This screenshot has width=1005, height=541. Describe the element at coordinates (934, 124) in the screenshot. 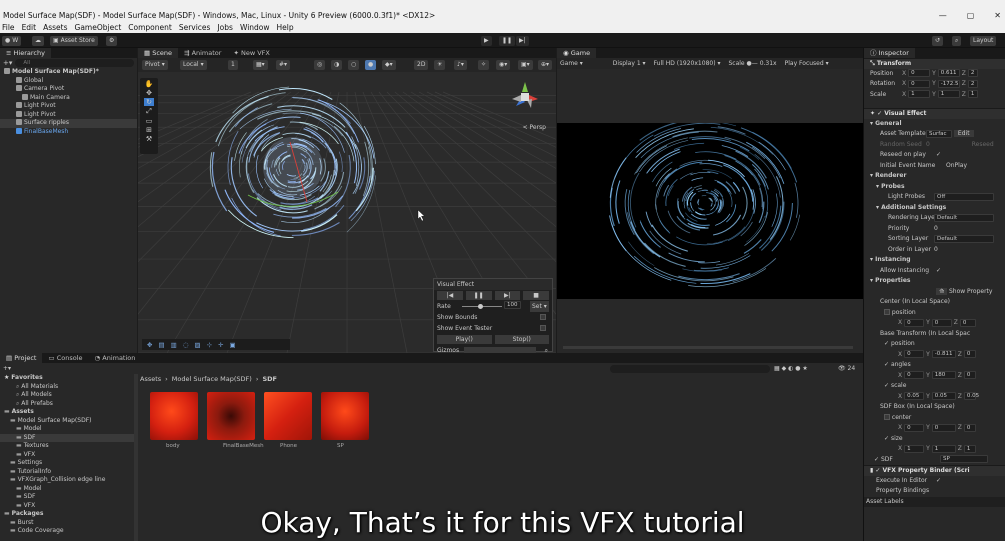

I see `general-foldout: ▾ General` at that location.